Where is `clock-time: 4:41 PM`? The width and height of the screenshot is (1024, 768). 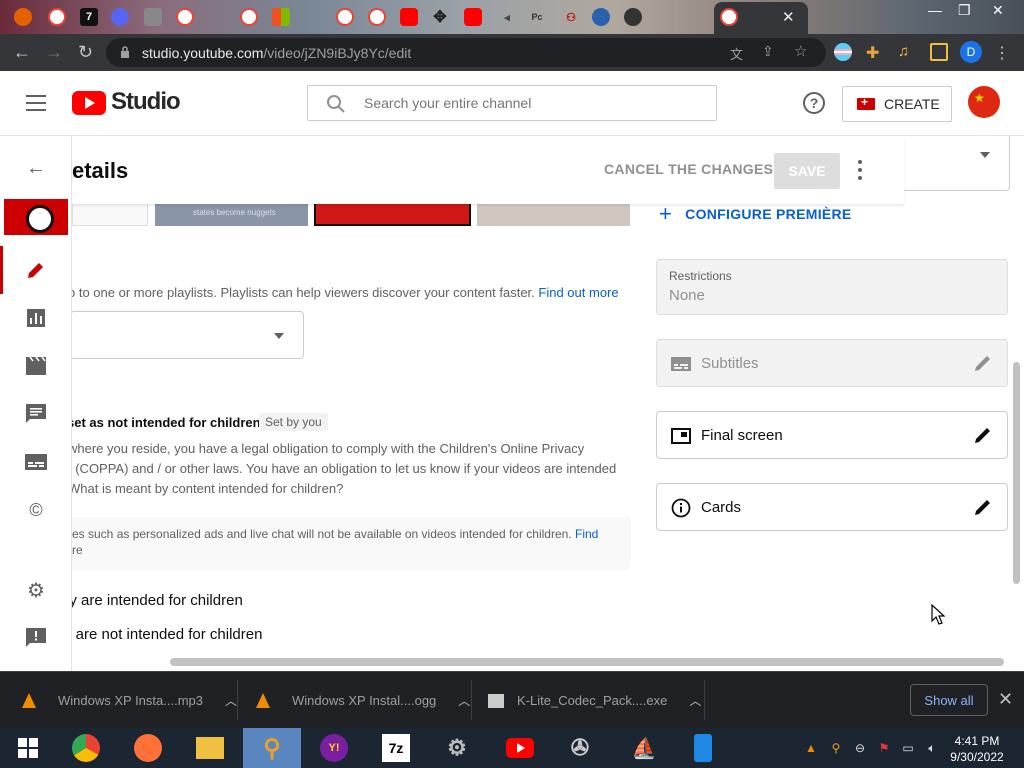
clock-time: 4:41 PM is located at coordinates (977, 741).